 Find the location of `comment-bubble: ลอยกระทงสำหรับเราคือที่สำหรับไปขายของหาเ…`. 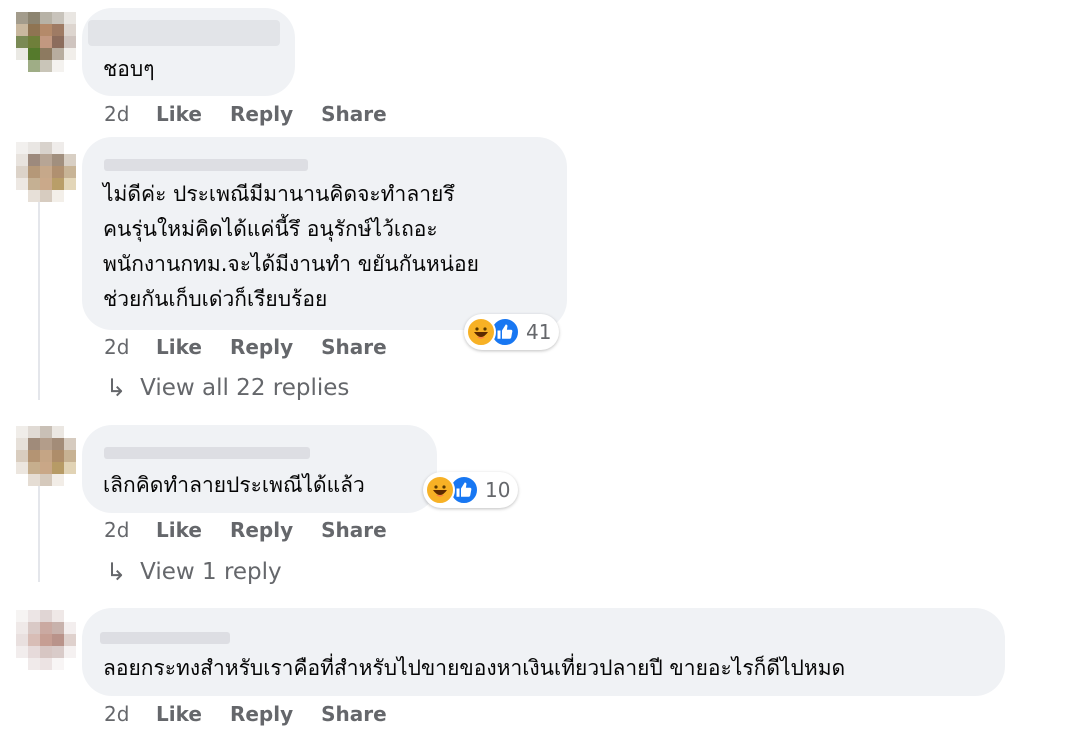

comment-bubble: ลอยกระทงสำหรับเราคือที่สำหรับไปขายของหาเ… is located at coordinates (543, 652).